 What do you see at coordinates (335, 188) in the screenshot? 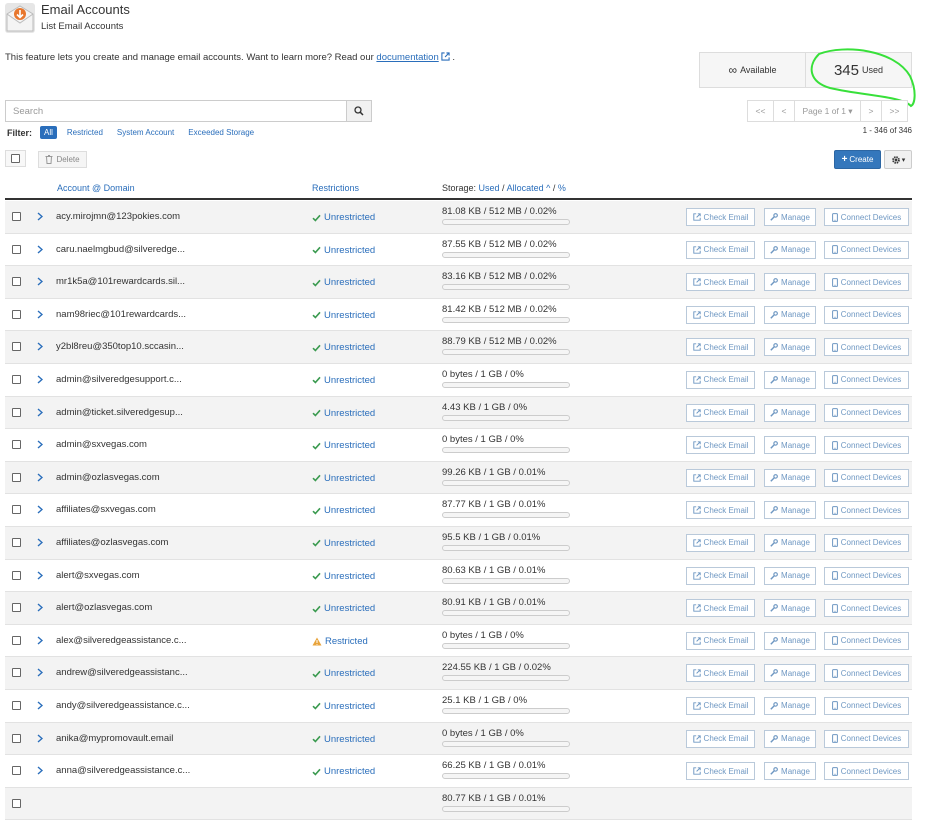
I see `column-restrictions: Restrictions` at bounding box center [335, 188].